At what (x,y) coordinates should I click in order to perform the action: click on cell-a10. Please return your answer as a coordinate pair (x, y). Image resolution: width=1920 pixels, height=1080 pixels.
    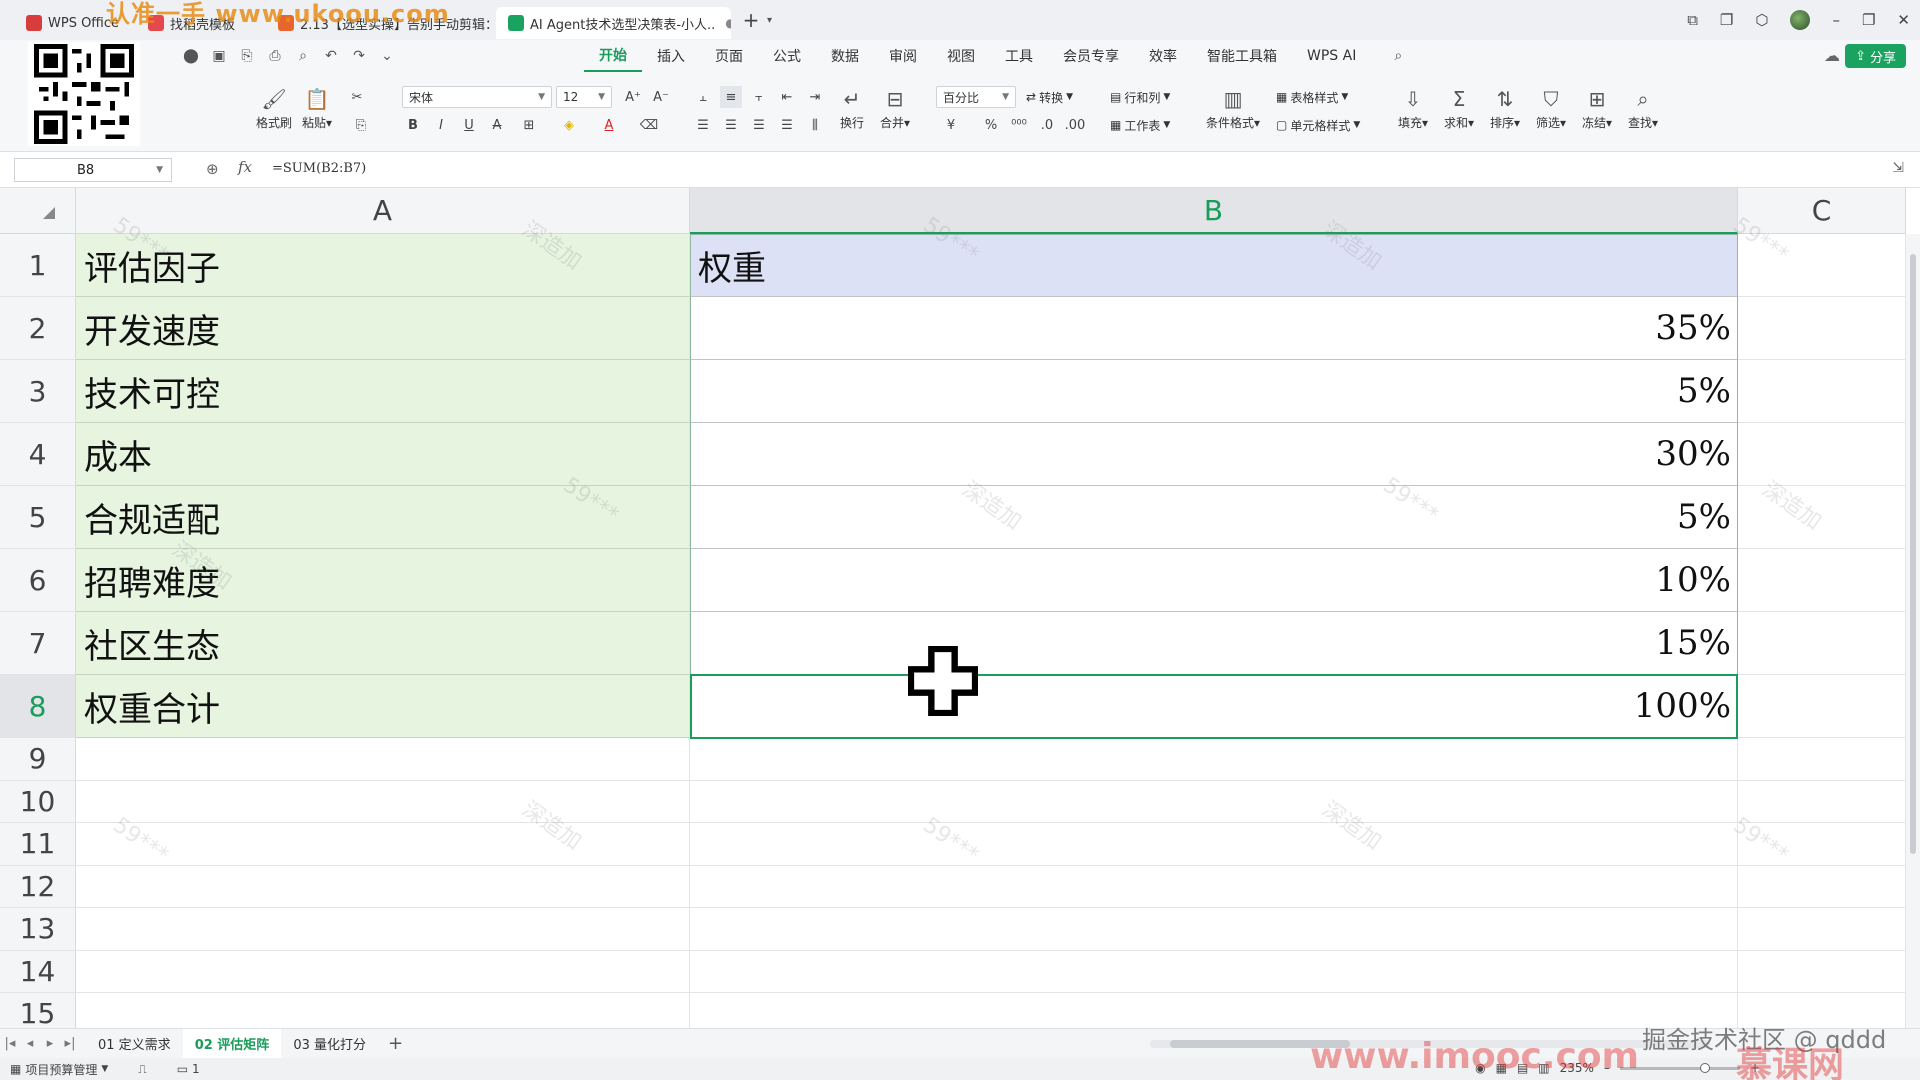
    Looking at the image, I should click on (383, 801).